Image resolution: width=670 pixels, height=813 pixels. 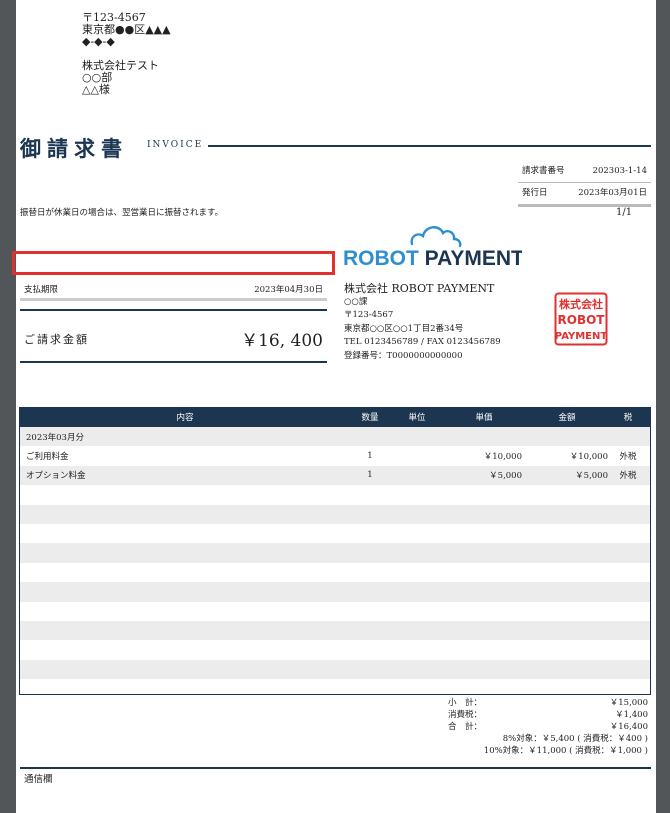 I want to click on invoice-meta: 請求書番号 202303-1-14 発行日 2023年03月01日, so click(x=584, y=184).